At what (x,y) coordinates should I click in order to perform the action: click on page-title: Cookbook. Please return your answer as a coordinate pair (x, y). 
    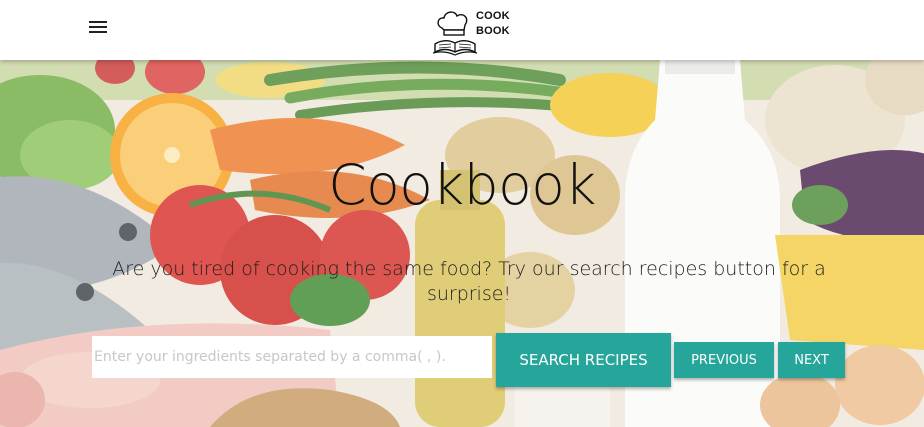
    Looking at the image, I should click on (462, 185).